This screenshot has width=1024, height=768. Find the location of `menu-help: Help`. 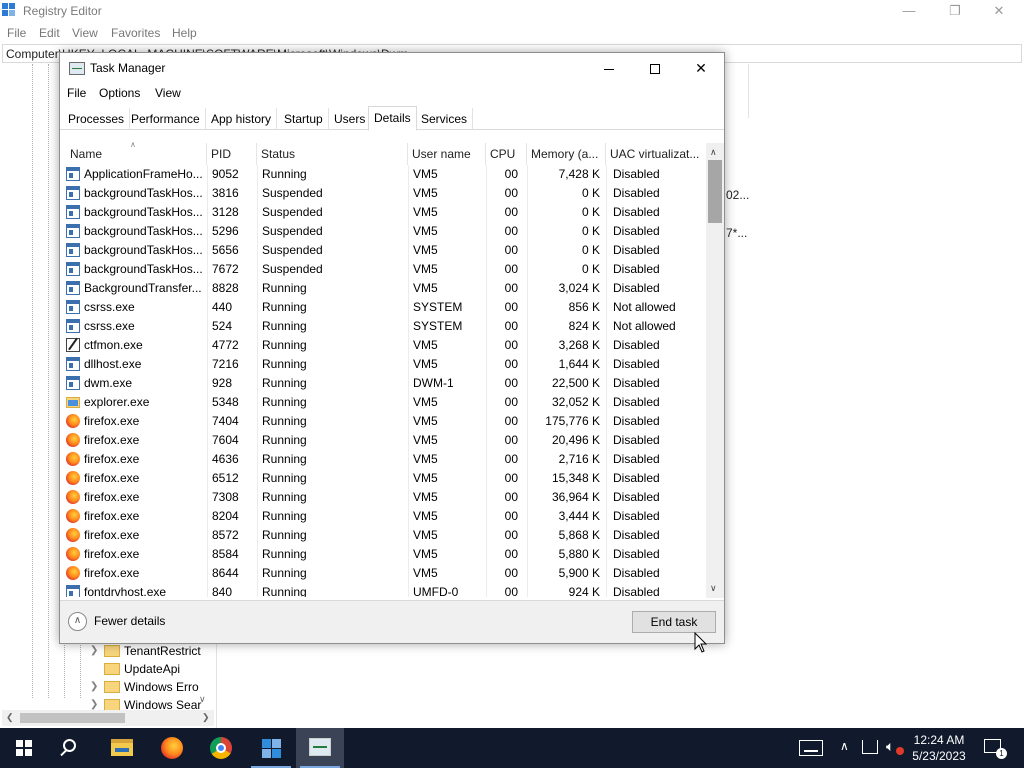

menu-help: Help is located at coordinates (184, 33).